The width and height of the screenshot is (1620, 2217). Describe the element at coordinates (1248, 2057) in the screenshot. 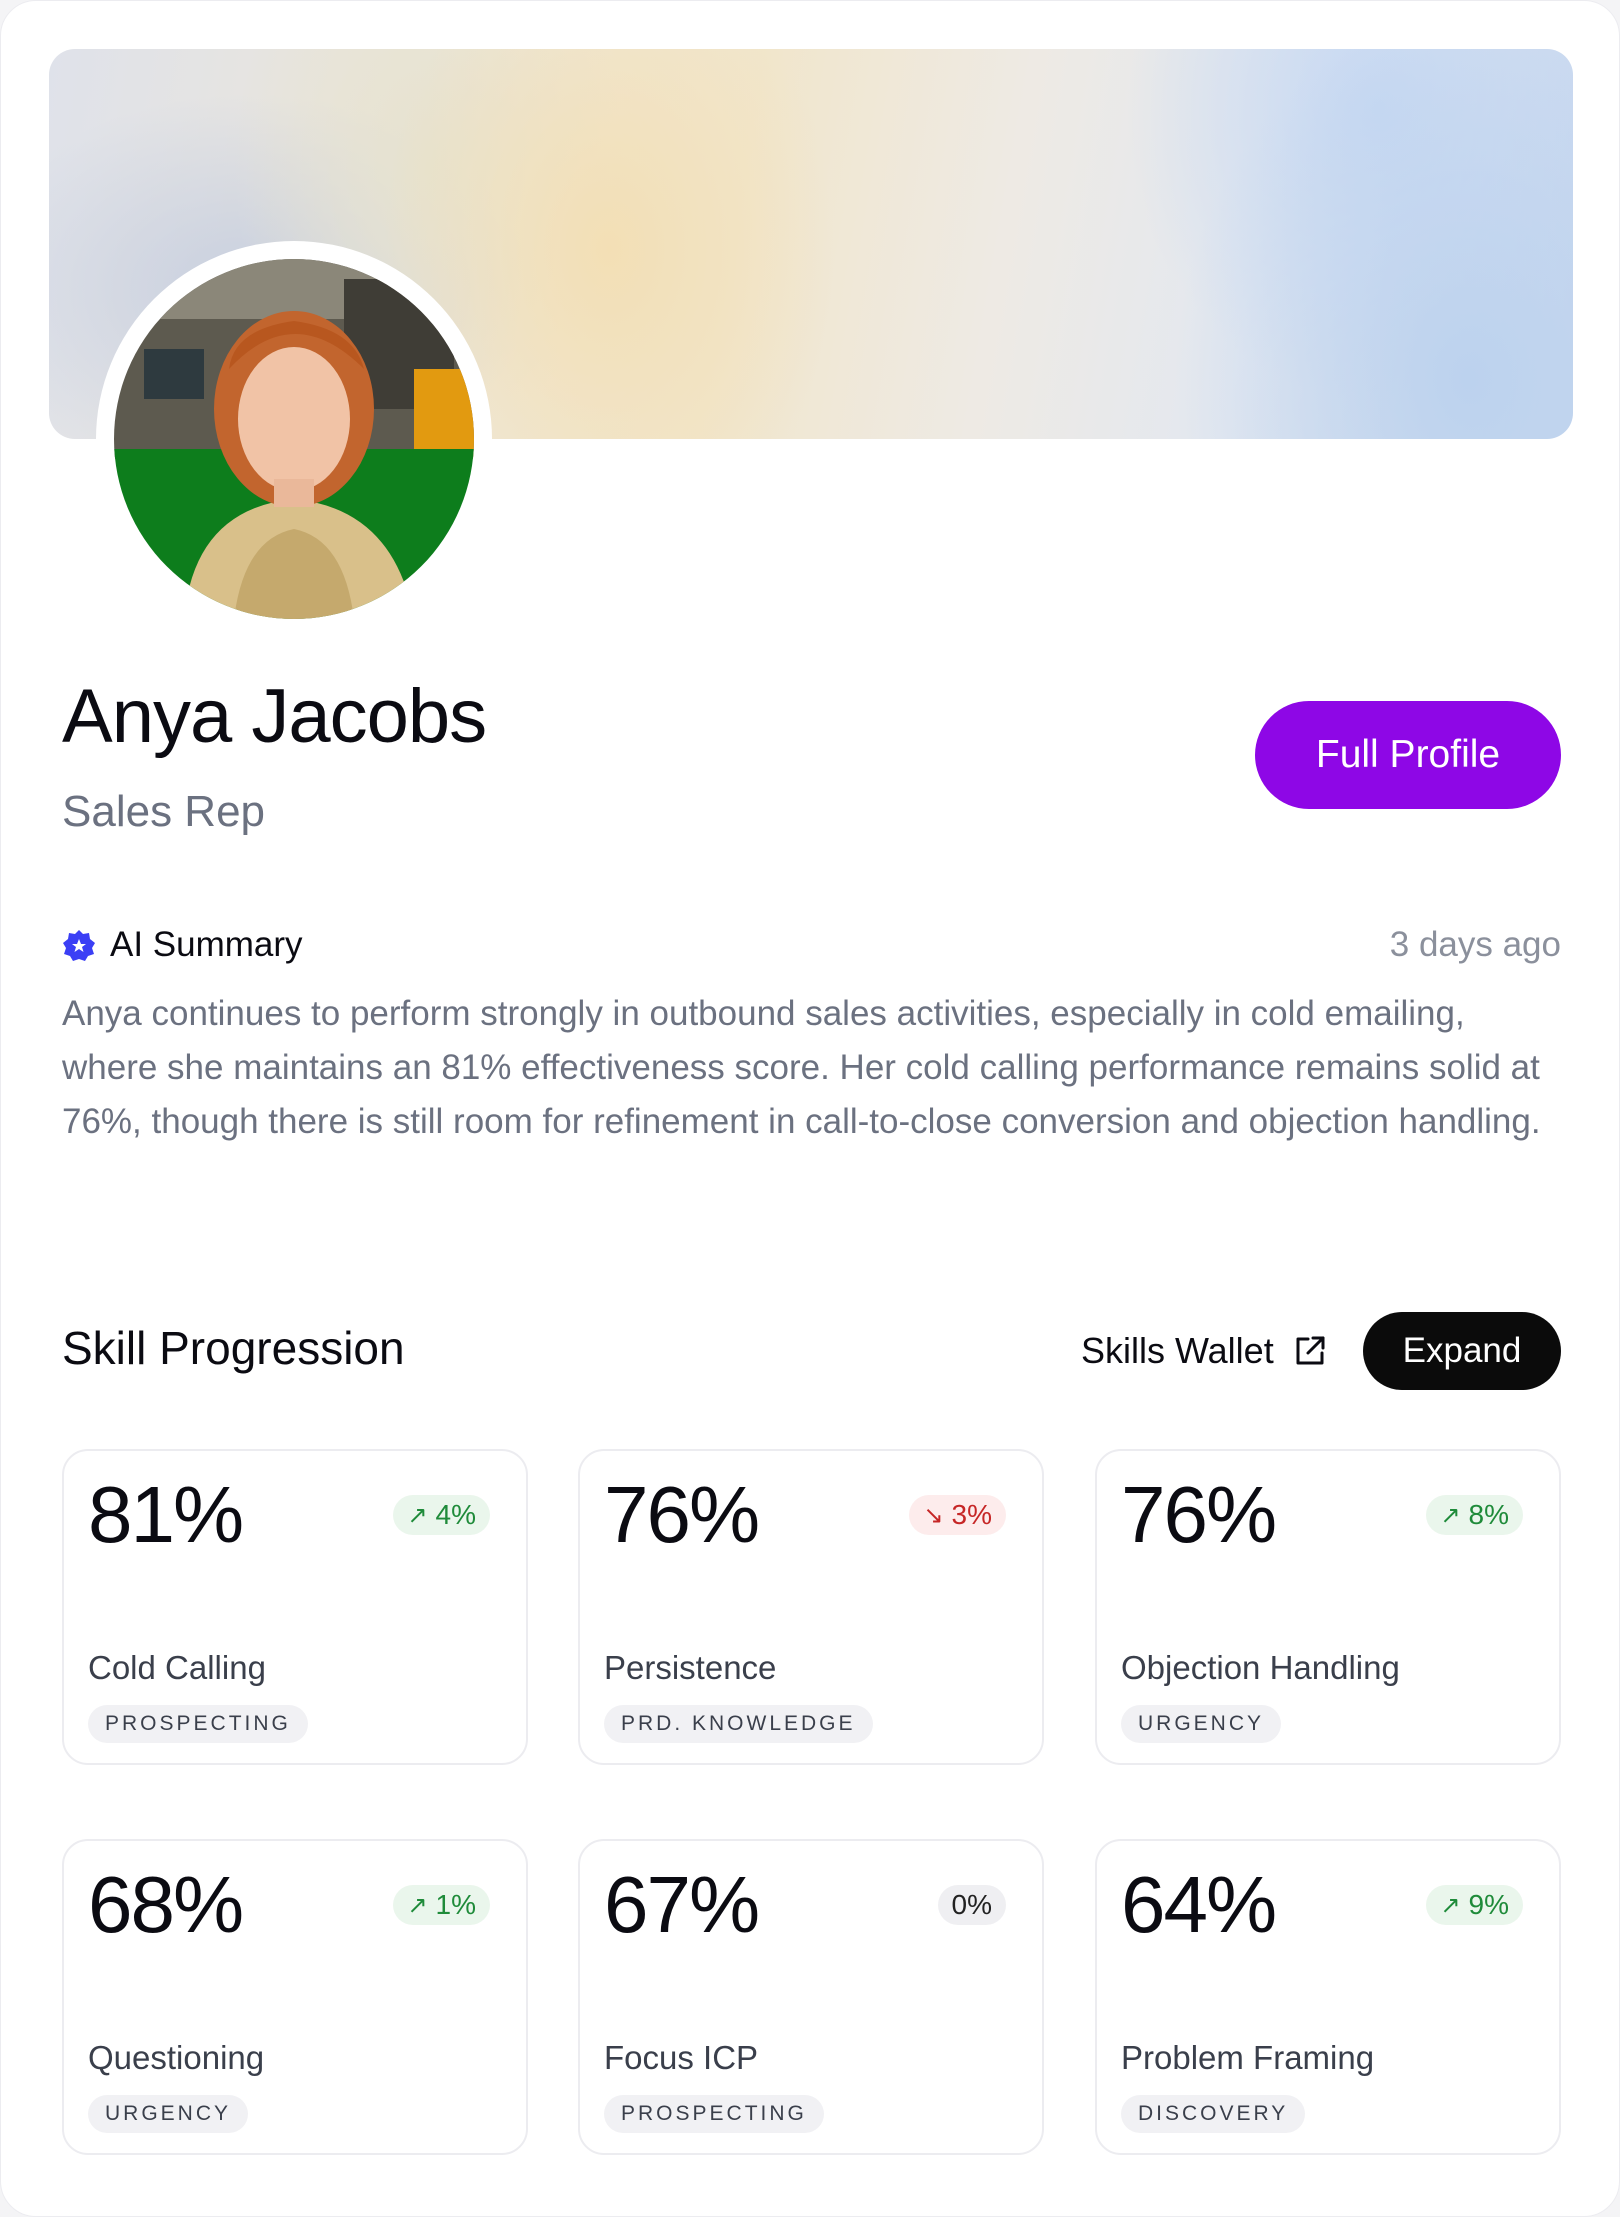

I see `skill-name: Problem Framing` at that location.